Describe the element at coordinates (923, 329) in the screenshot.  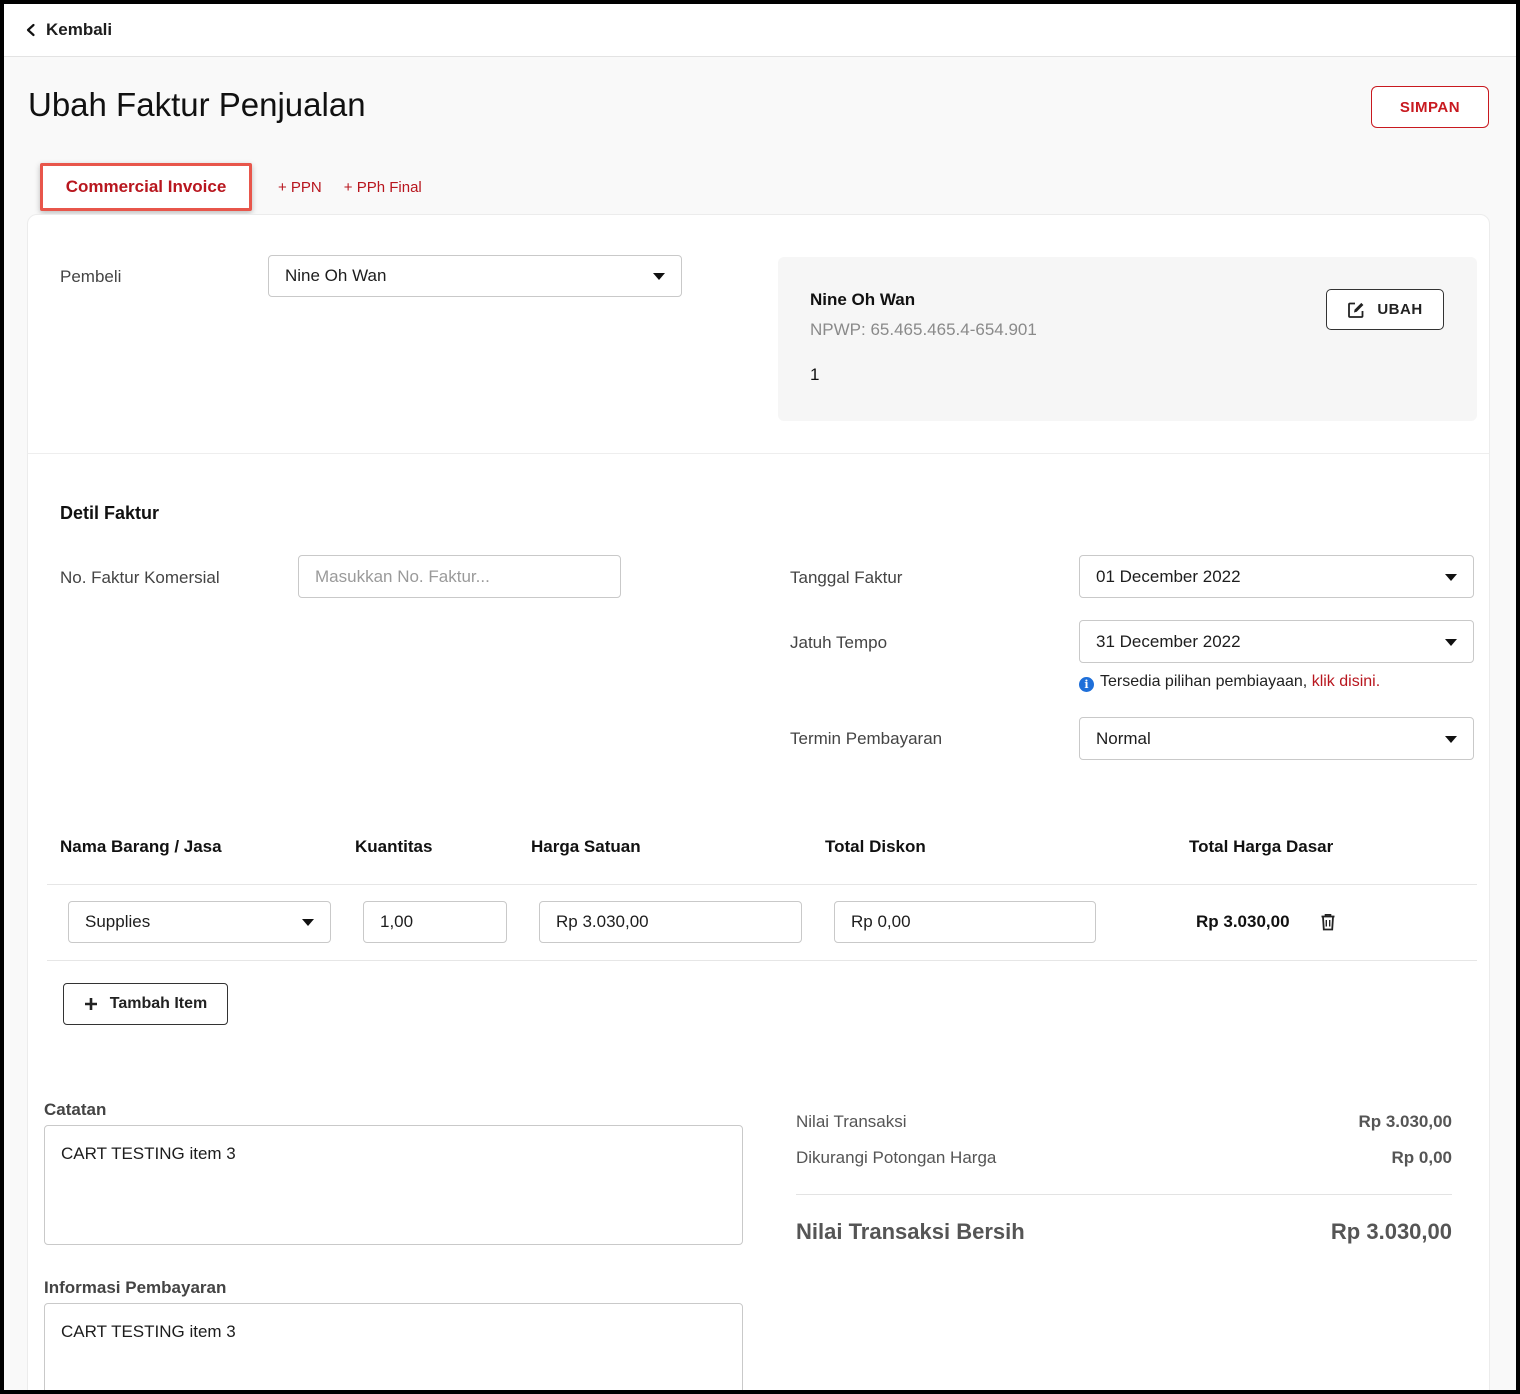
I see `buyer-npwp: NPWP: 65.465.465.4-654.901` at that location.